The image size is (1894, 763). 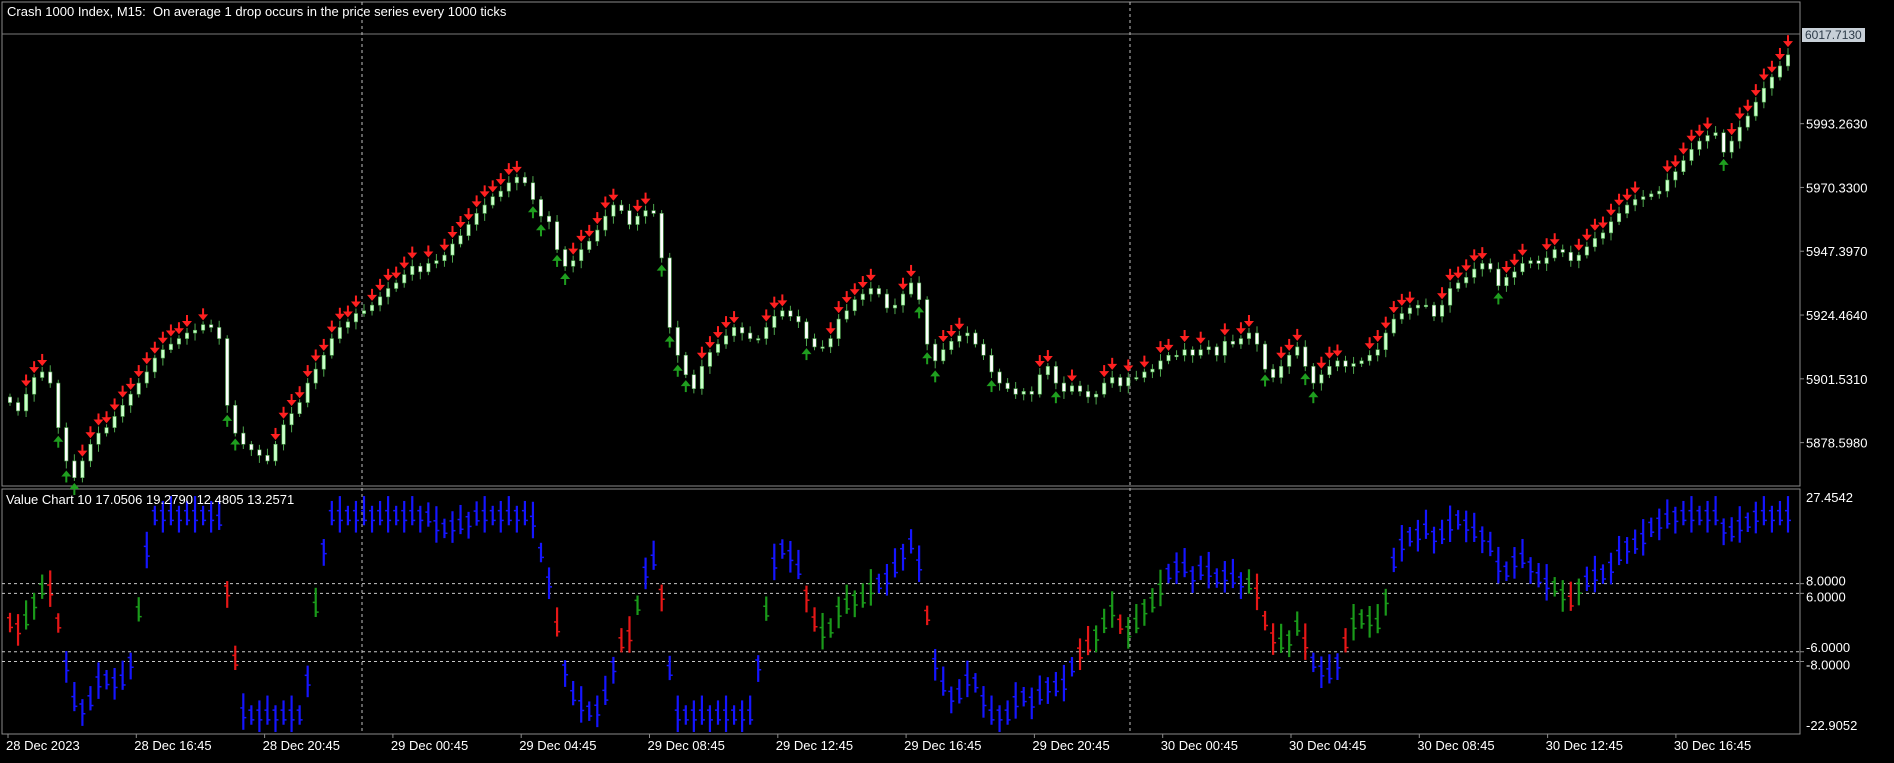 What do you see at coordinates (1836, 124) in the screenshot?
I see `price-axis-label: 5993.2630` at bounding box center [1836, 124].